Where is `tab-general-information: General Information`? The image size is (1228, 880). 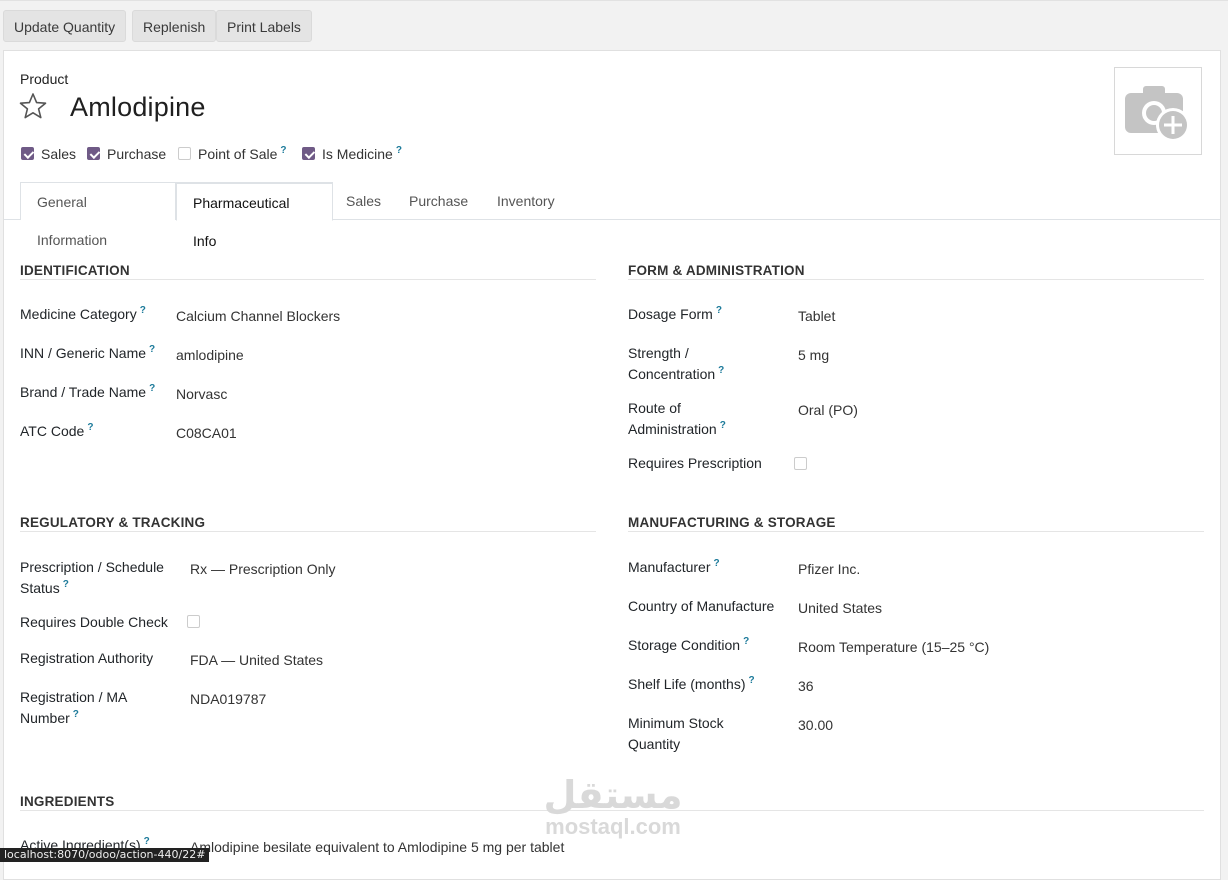 tab-general-information: General Information is located at coordinates (98, 215).